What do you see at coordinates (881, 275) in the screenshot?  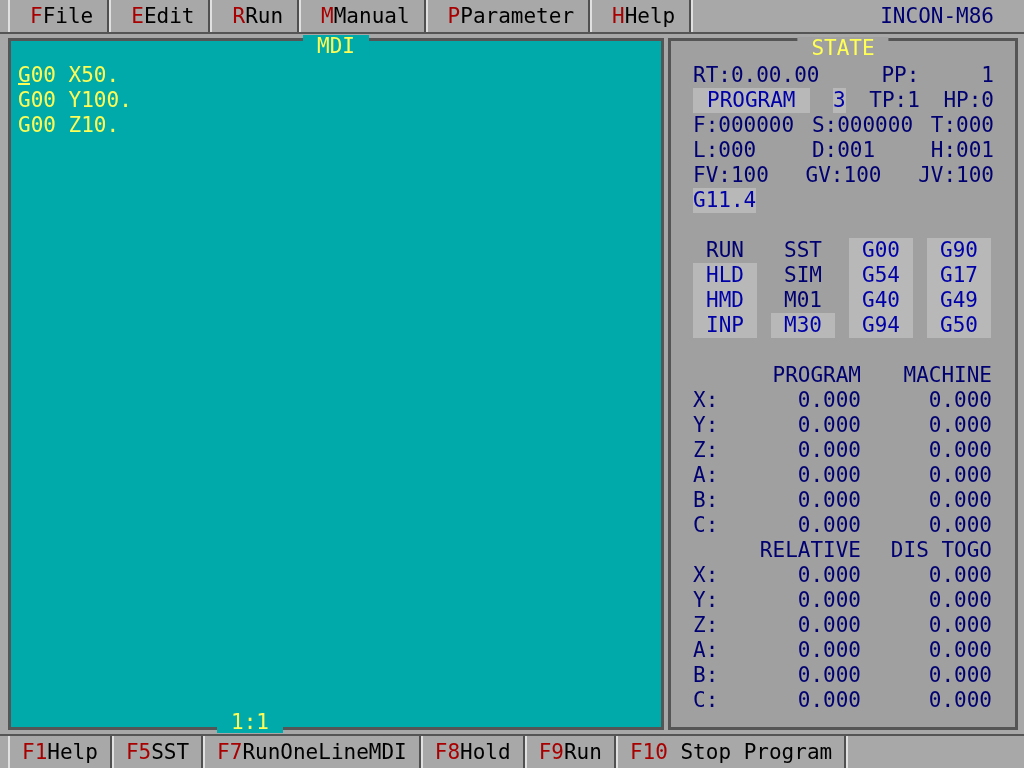 I see `highlighted-status: G54` at bounding box center [881, 275].